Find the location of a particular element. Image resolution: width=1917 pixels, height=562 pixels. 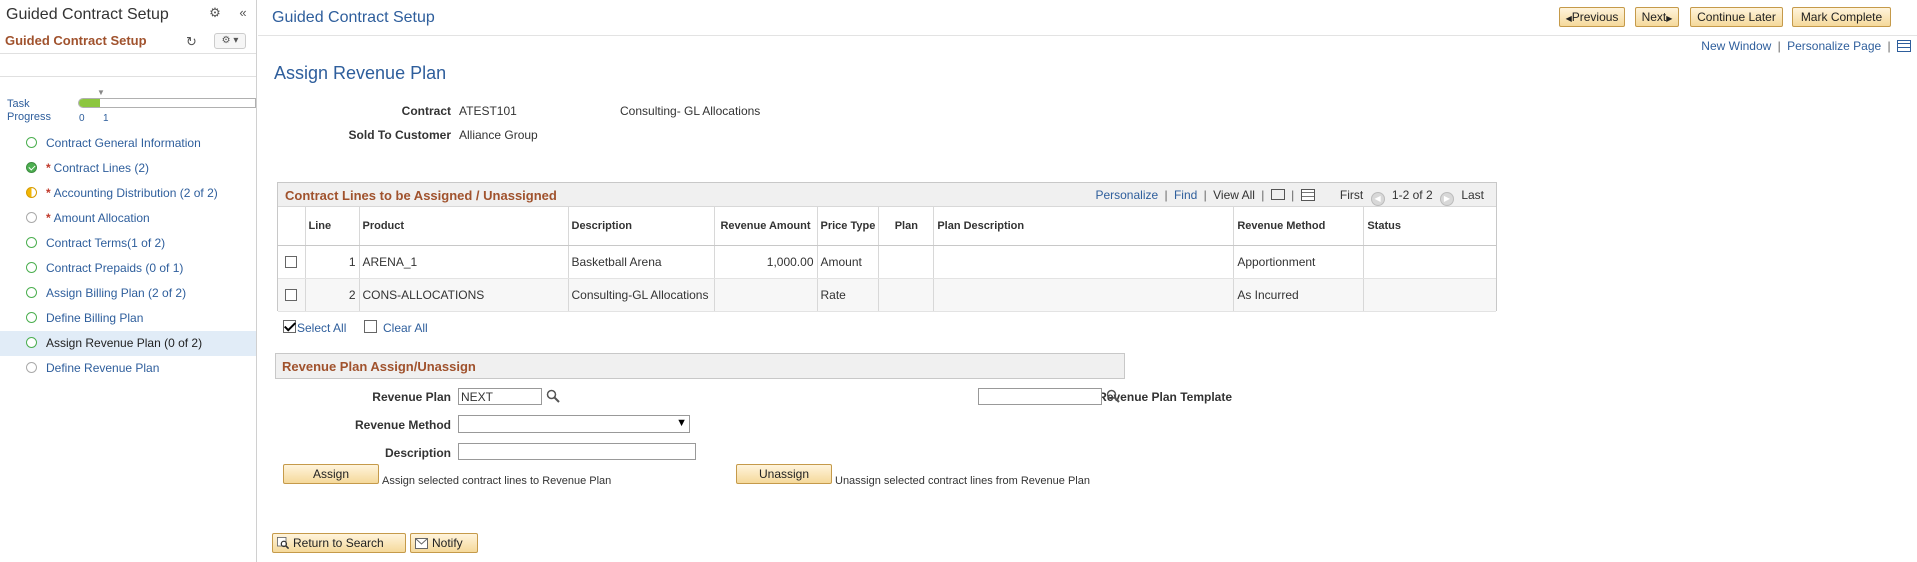

revenue-plan-template-input is located at coordinates (1040, 396).